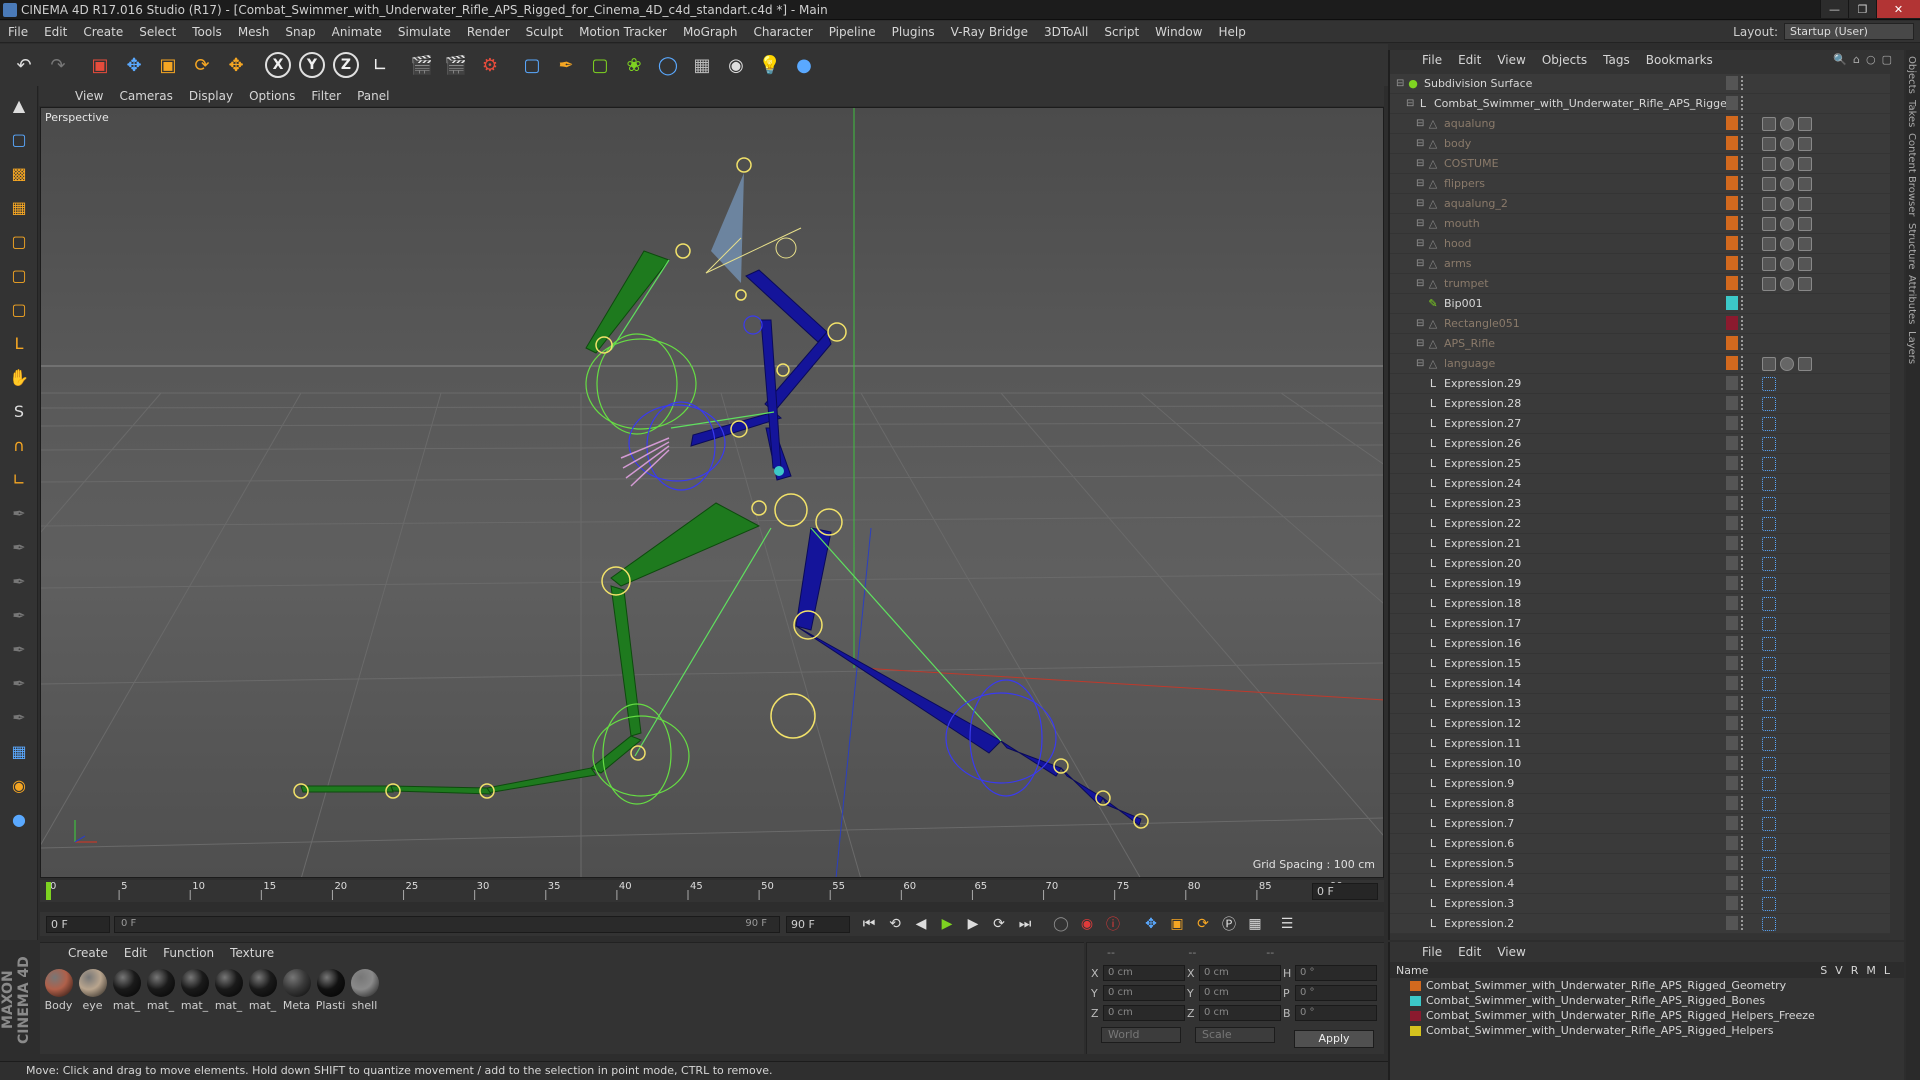 The height and width of the screenshot is (1080, 1920). Describe the element at coordinates (19, 683) in the screenshot. I see `sculpt-tool-icon: ✒` at that location.